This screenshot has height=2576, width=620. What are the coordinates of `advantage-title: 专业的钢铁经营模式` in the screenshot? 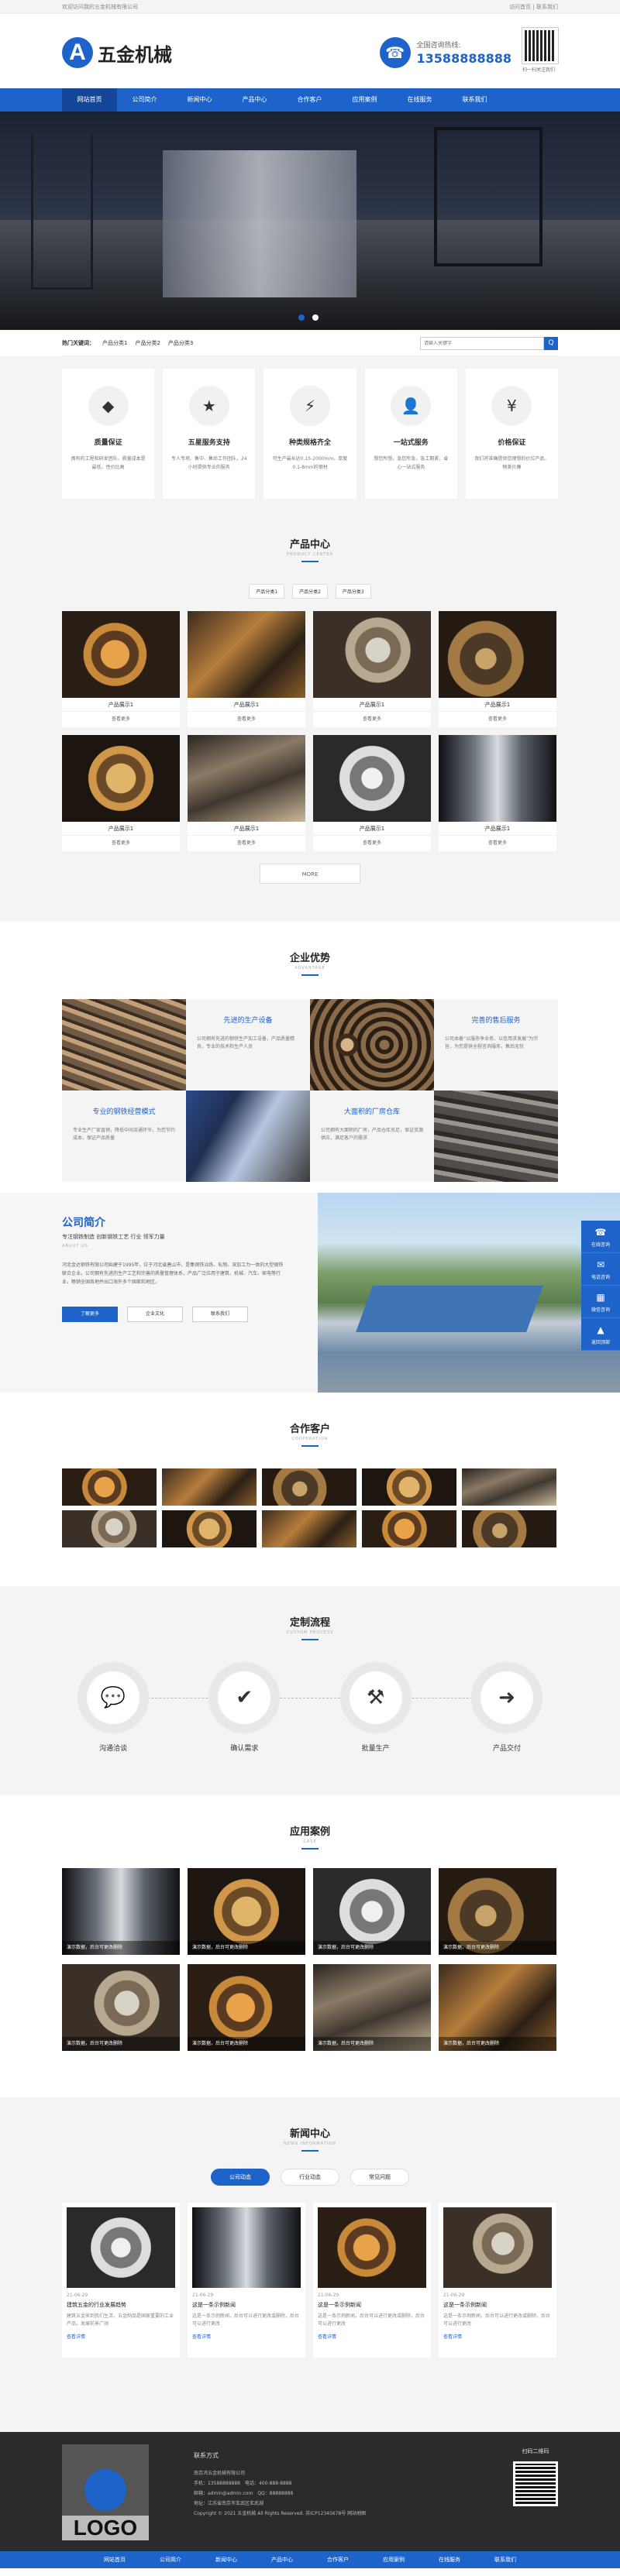 It's located at (124, 1112).